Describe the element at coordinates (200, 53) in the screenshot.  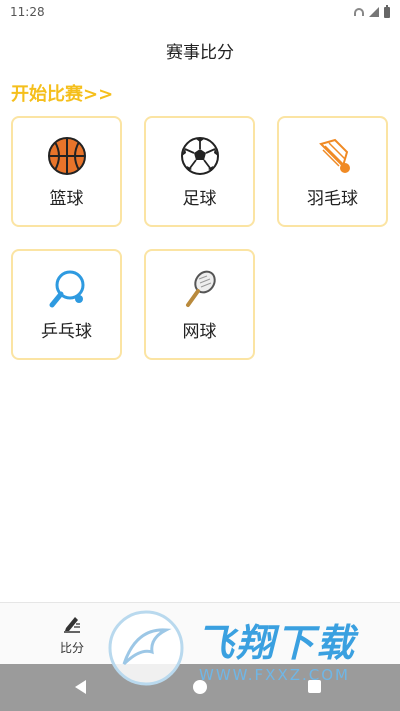
I see `page-title: 赛事比分` at that location.